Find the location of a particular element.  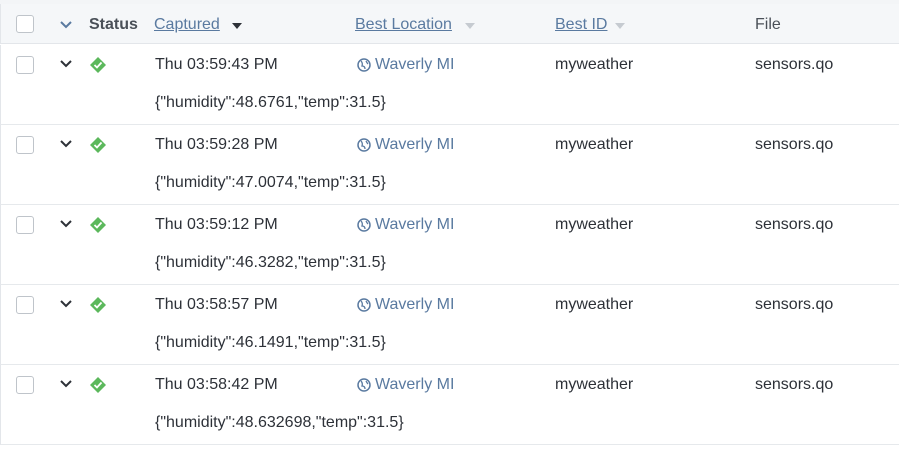

event-body: {"humidity":47.0074,"temp":31.5} is located at coordinates (270, 182).